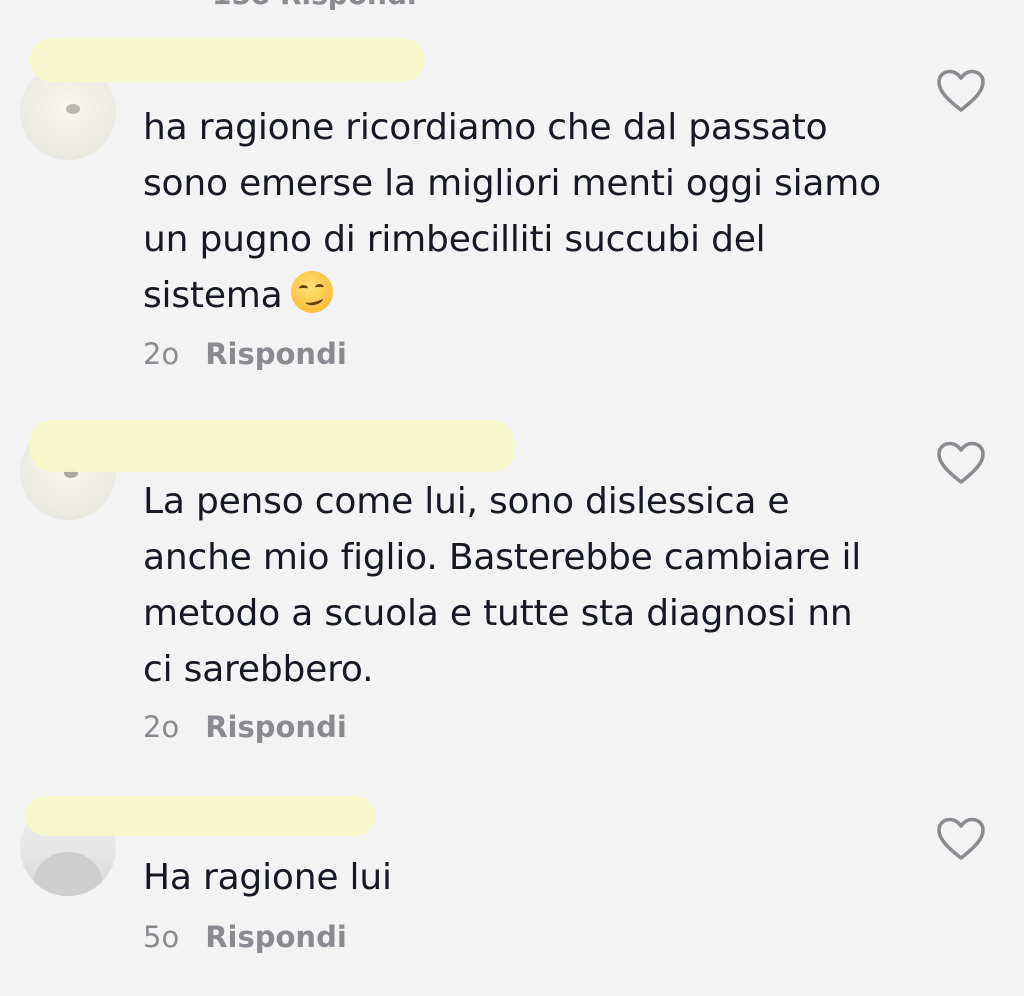  What do you see at coordinates (161, 937) in the screenshot?
I see `comment-time: 5o` at bounding box center [161, 937].